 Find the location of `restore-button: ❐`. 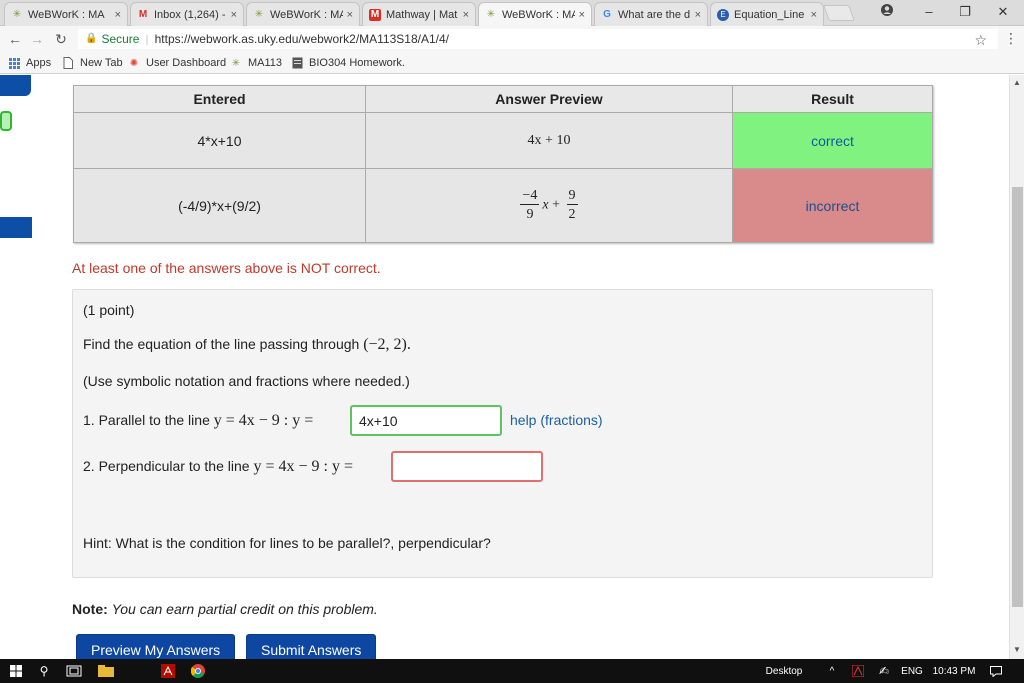

restore-button: ❐ is located at coordinates (965, 12).